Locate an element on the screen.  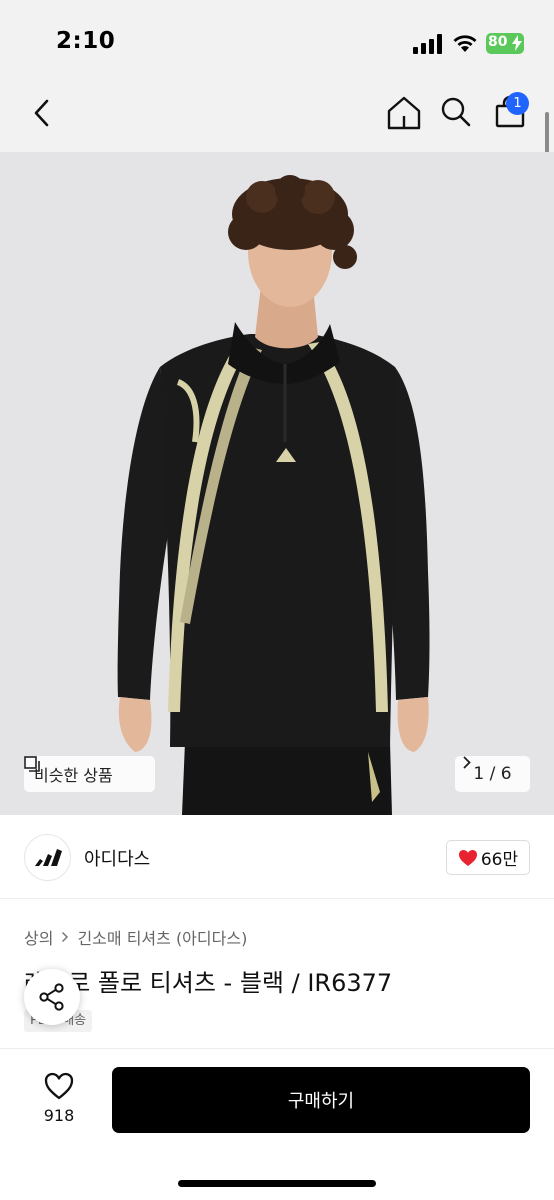
heart-filled-icon is located at coordinates (467, 857).